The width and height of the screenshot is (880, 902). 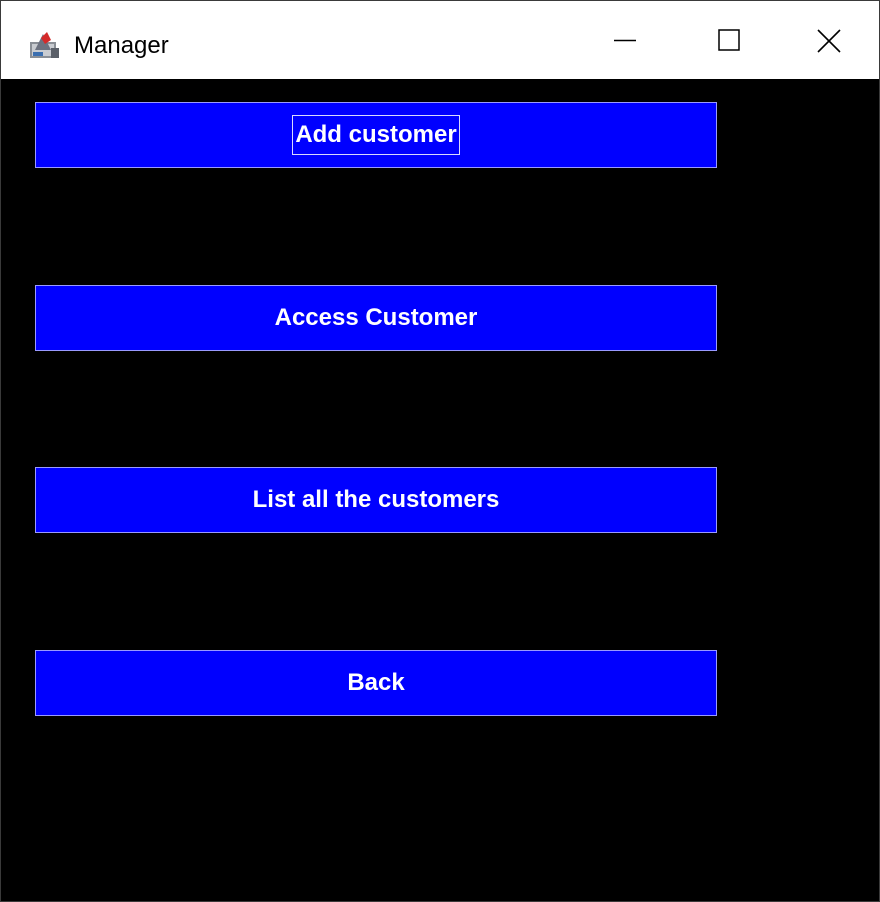 I want to click on minimize-icon, so click(x=625, y=40).